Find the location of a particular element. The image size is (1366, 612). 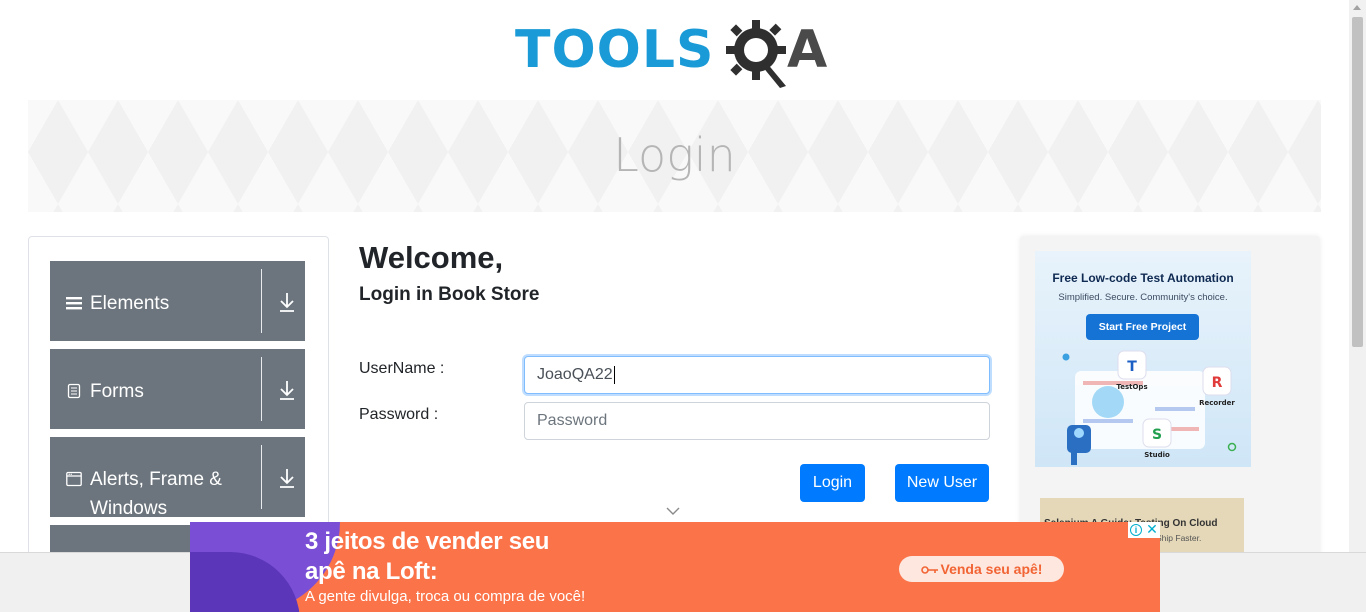

chevron-down-icon is located at coordinates (673, 511).